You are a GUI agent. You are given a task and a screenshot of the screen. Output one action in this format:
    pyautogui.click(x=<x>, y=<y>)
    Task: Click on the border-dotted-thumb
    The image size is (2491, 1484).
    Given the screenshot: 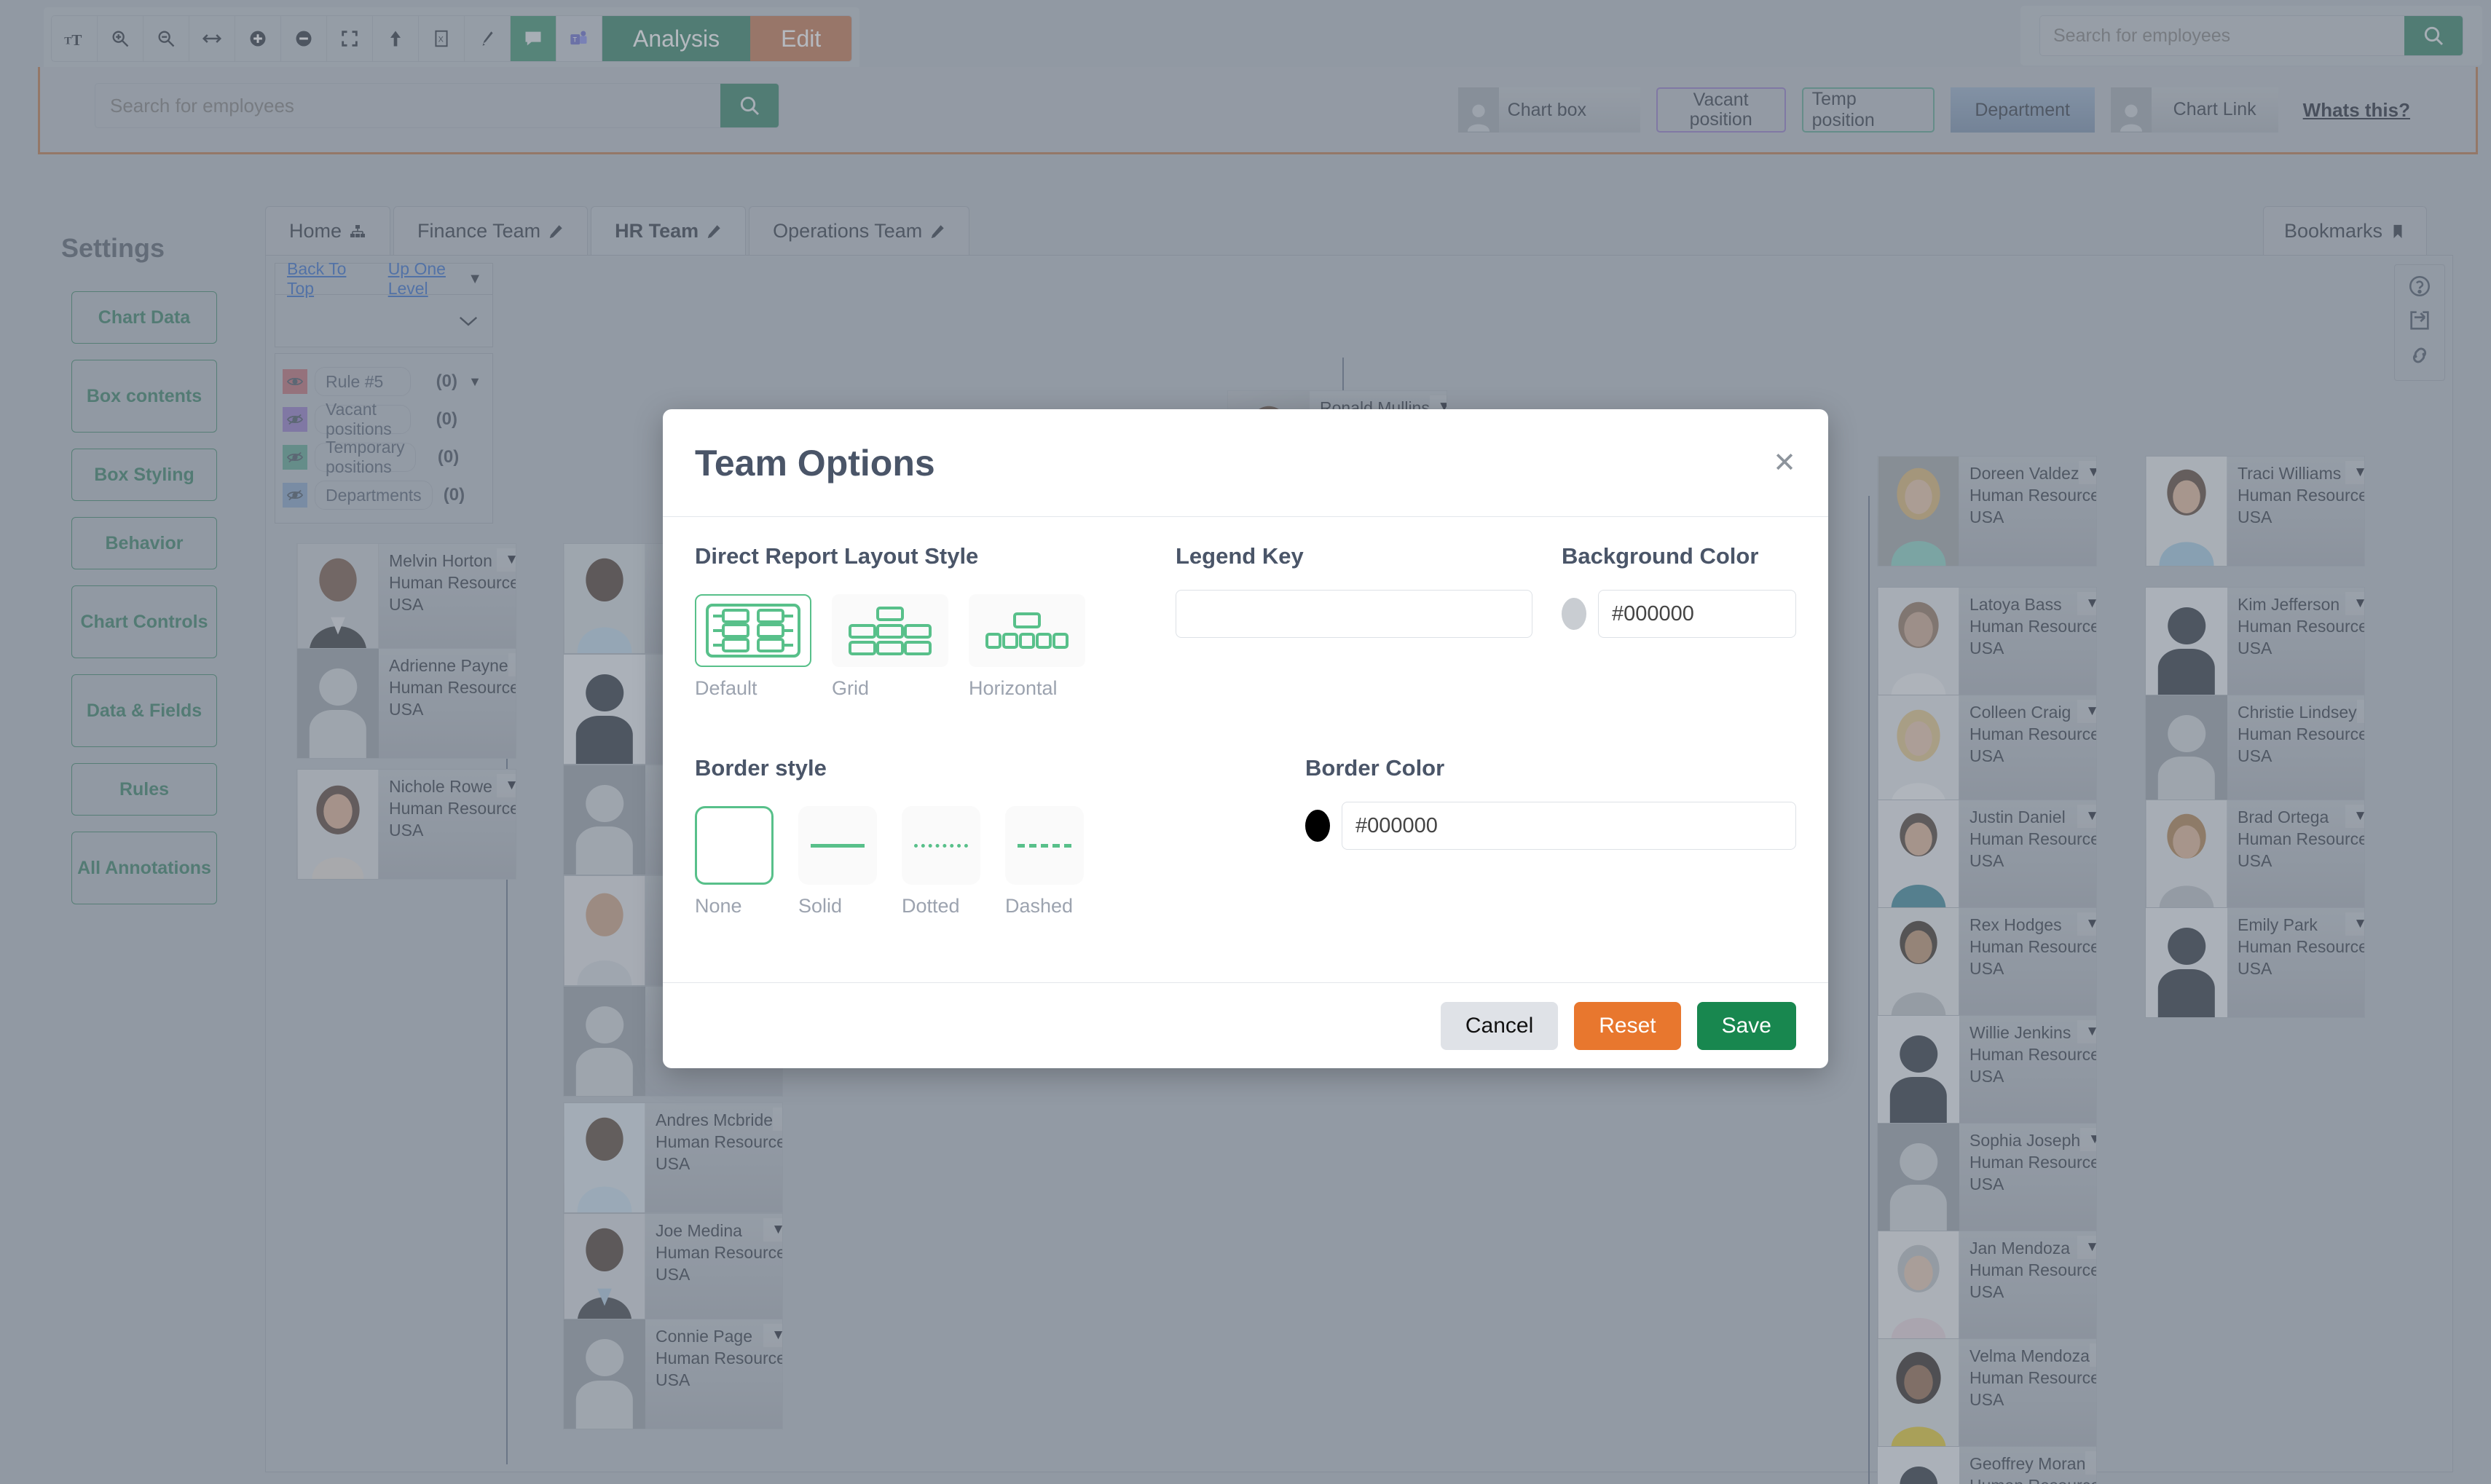 What is the action you would take?
    pyautogui.click(x=941, y=845)
    